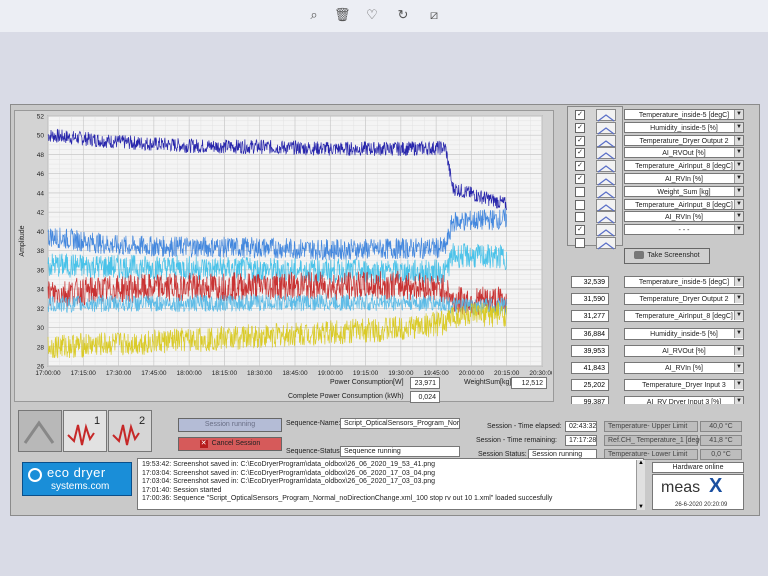  What do you see at coordinates (314, 451) in the screenshot?
I see `sequence-status-label: Sequence-Status:` at bounding box center [314, 451].